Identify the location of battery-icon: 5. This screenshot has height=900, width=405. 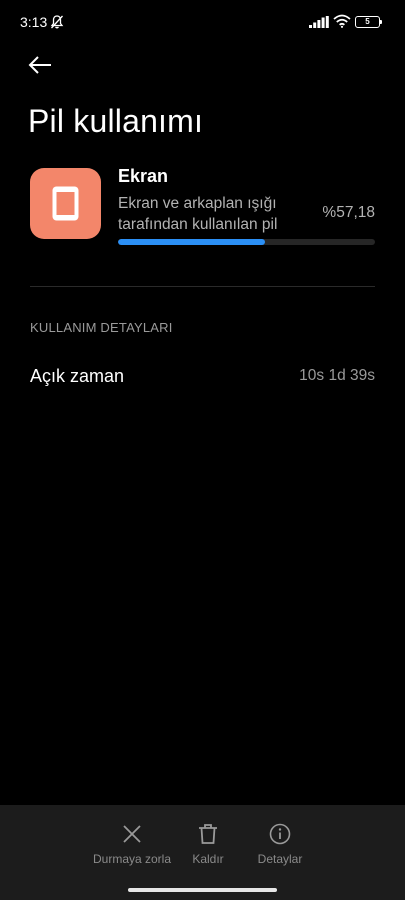
(369, 22).